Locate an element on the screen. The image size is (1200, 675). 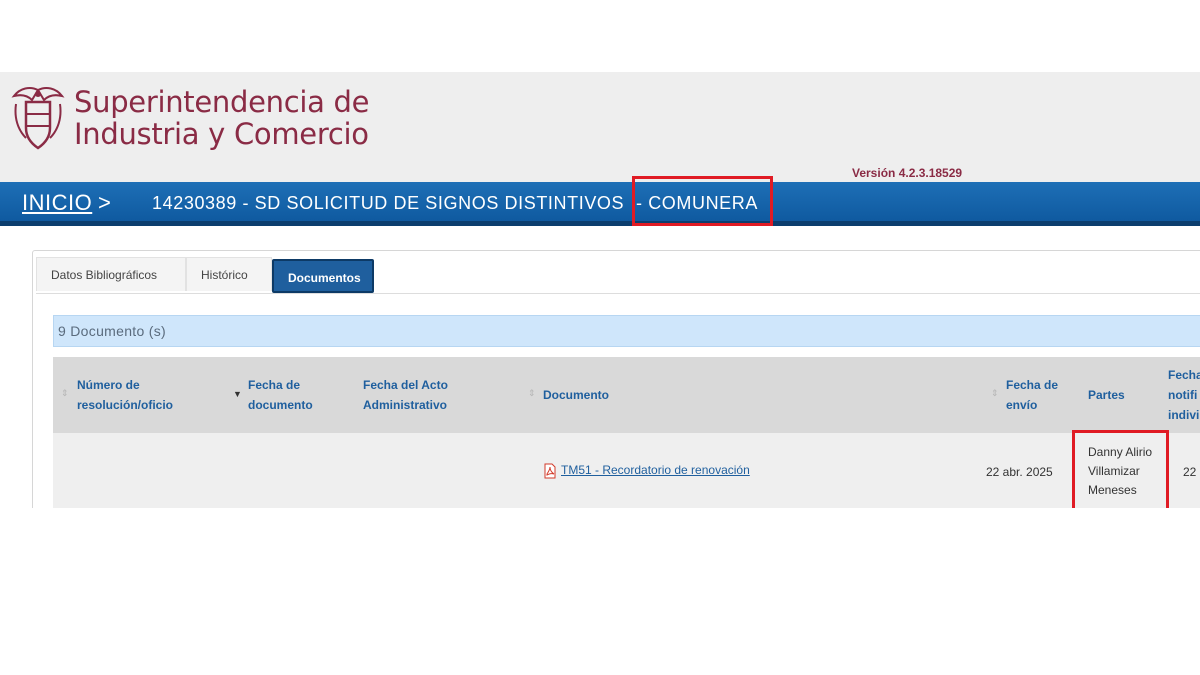
column-documento: Documento is located at coordinates (576, 395).